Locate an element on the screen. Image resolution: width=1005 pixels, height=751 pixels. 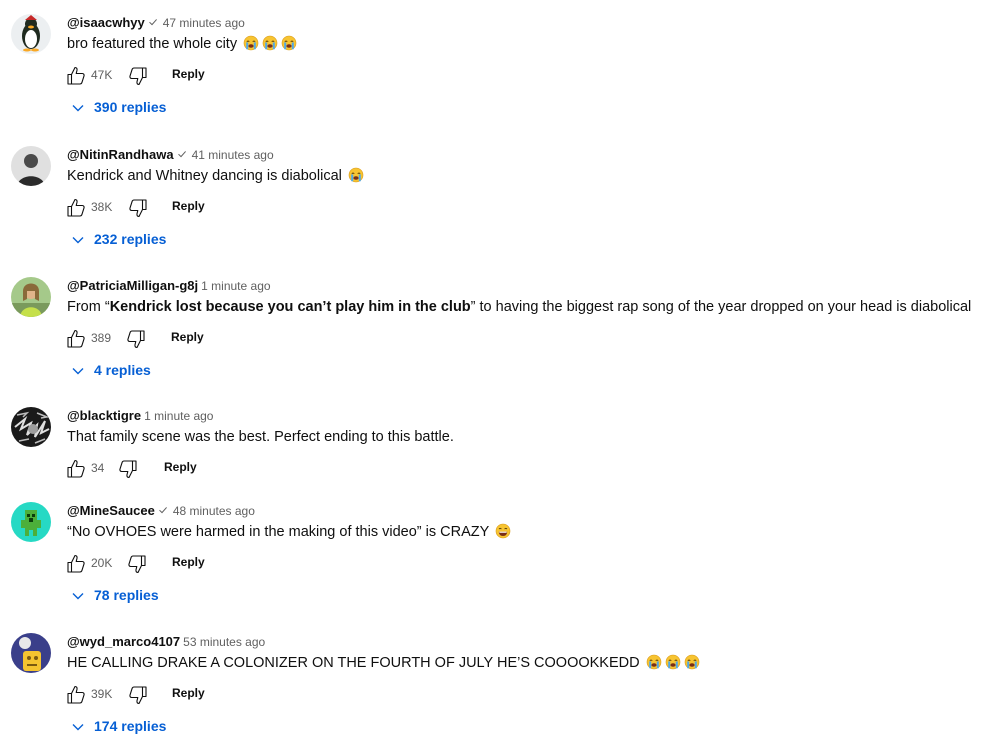
comment-author: @PatriciaMilligan-g8j is located at coordinates (132, 285).